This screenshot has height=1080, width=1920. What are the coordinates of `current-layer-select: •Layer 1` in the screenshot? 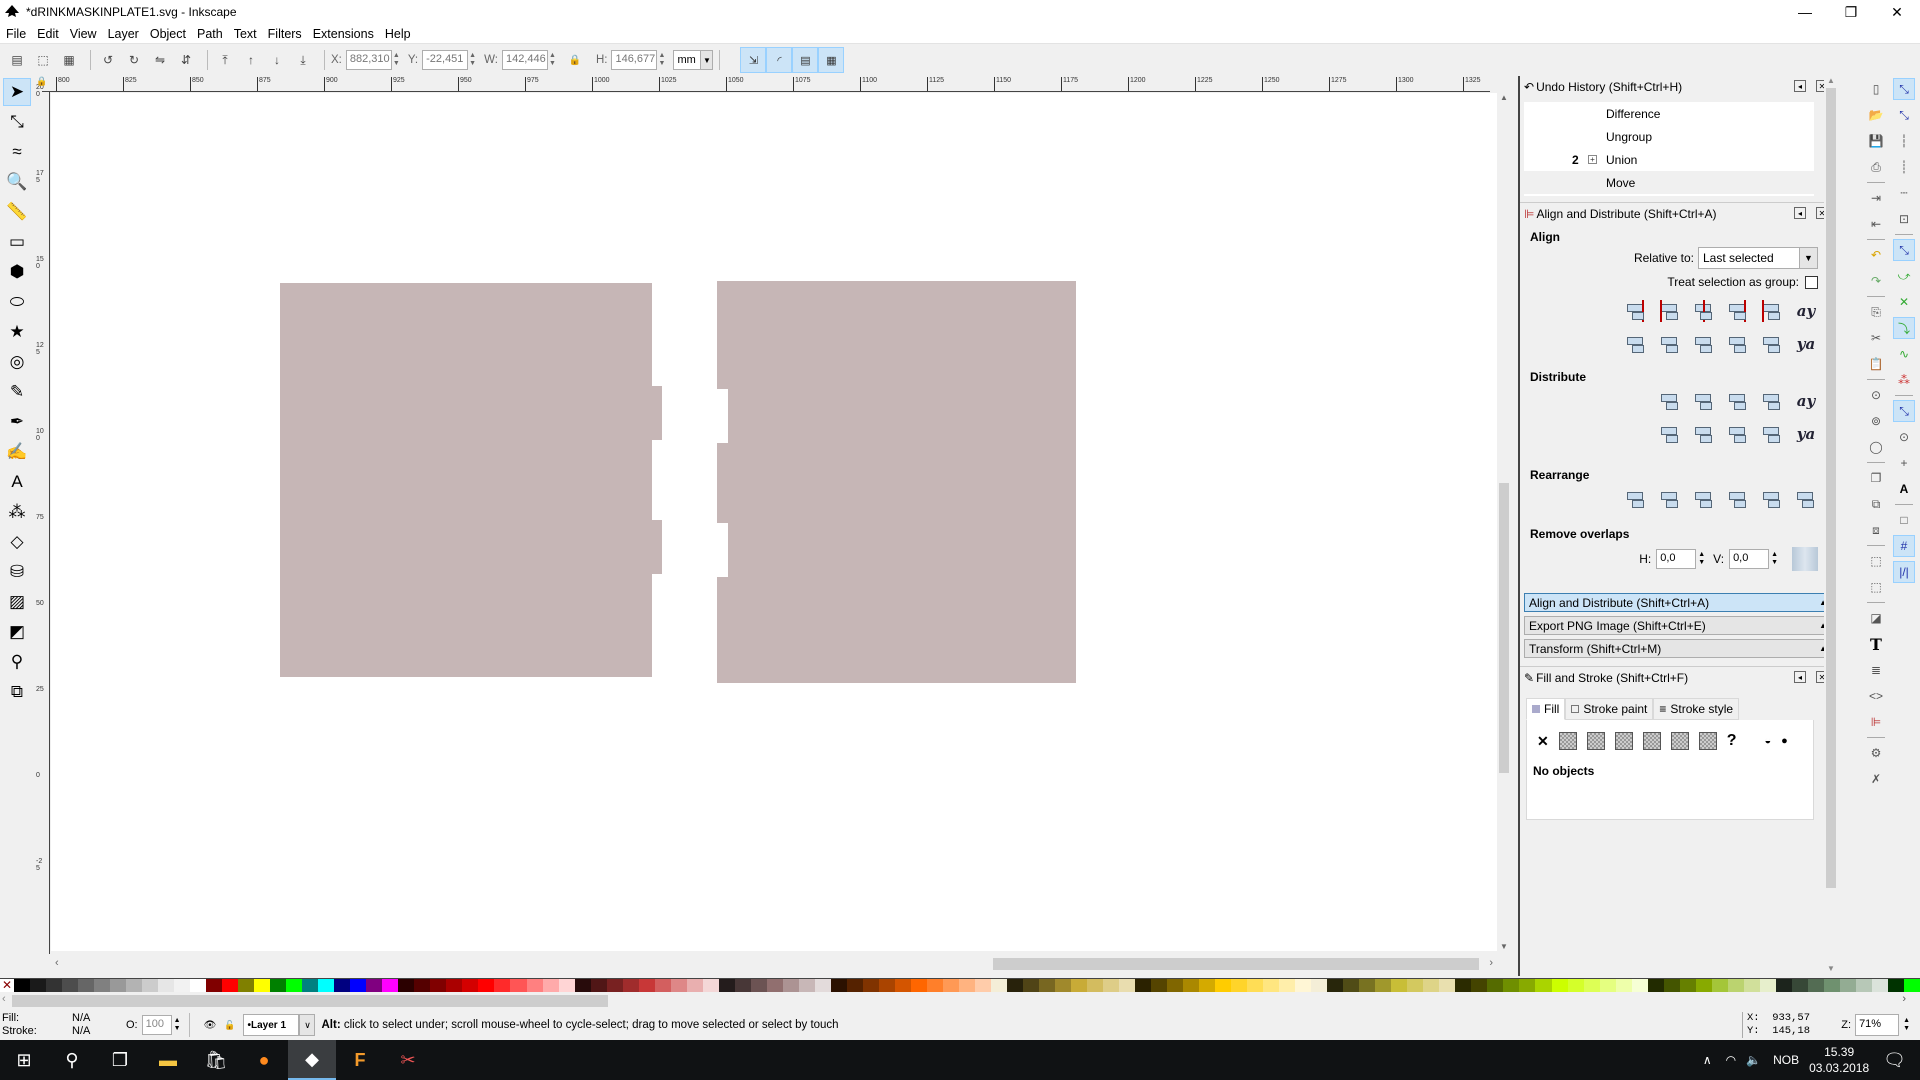 It's located at (271, 1025).